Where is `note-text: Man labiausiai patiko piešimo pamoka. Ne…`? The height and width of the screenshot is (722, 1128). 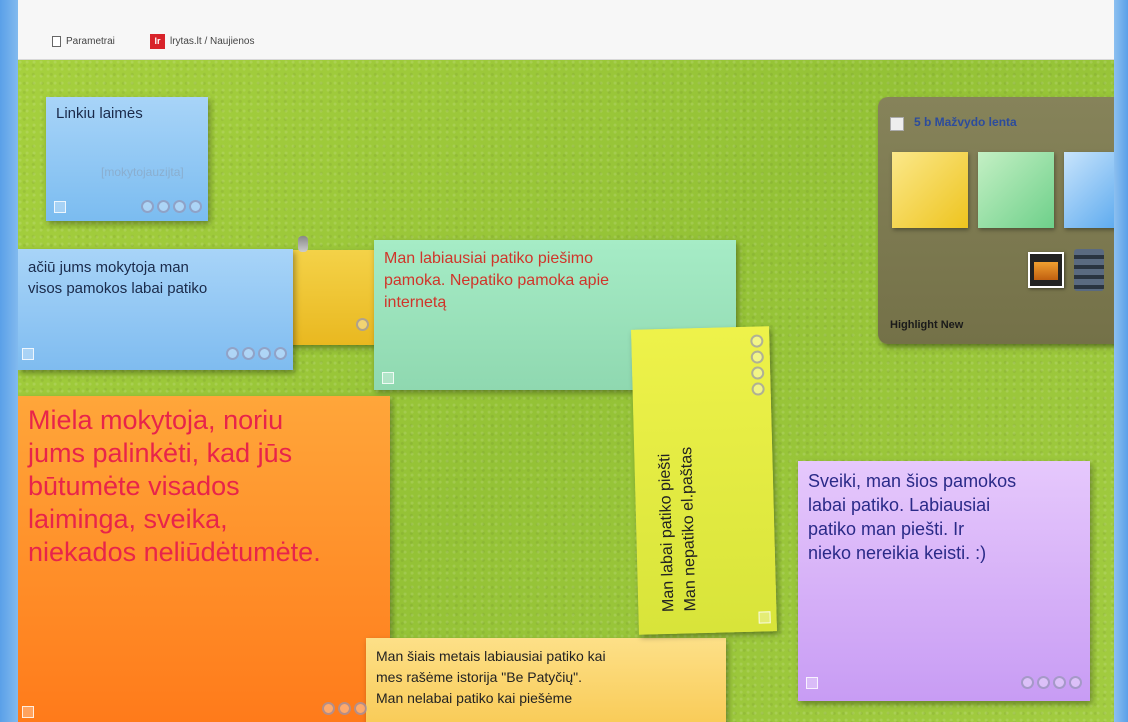 note-text: Man labiausiai patiko piešimo pamoka. Ne… is located at coordinates (497, 280).